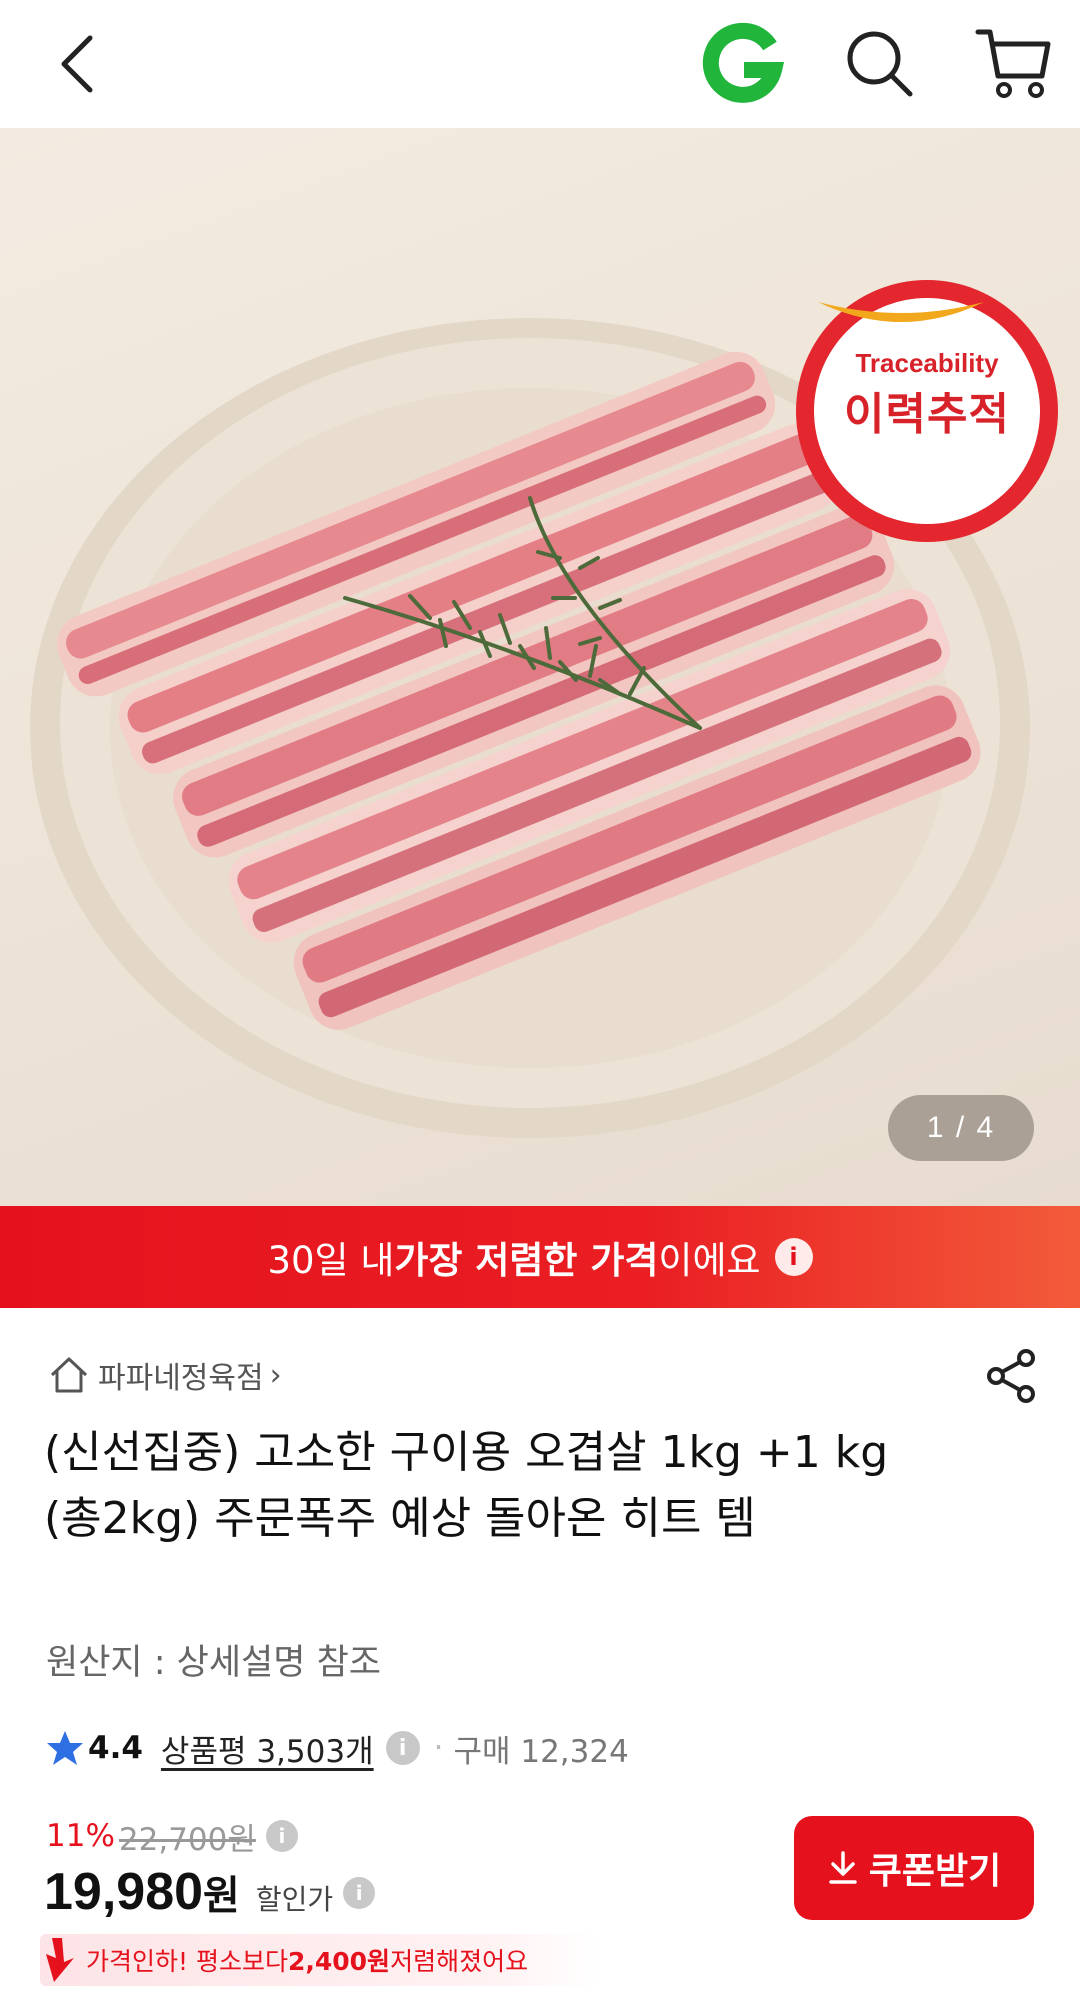  I want to click on coupon-button: 쿠폰받기, so click(914, 1868).